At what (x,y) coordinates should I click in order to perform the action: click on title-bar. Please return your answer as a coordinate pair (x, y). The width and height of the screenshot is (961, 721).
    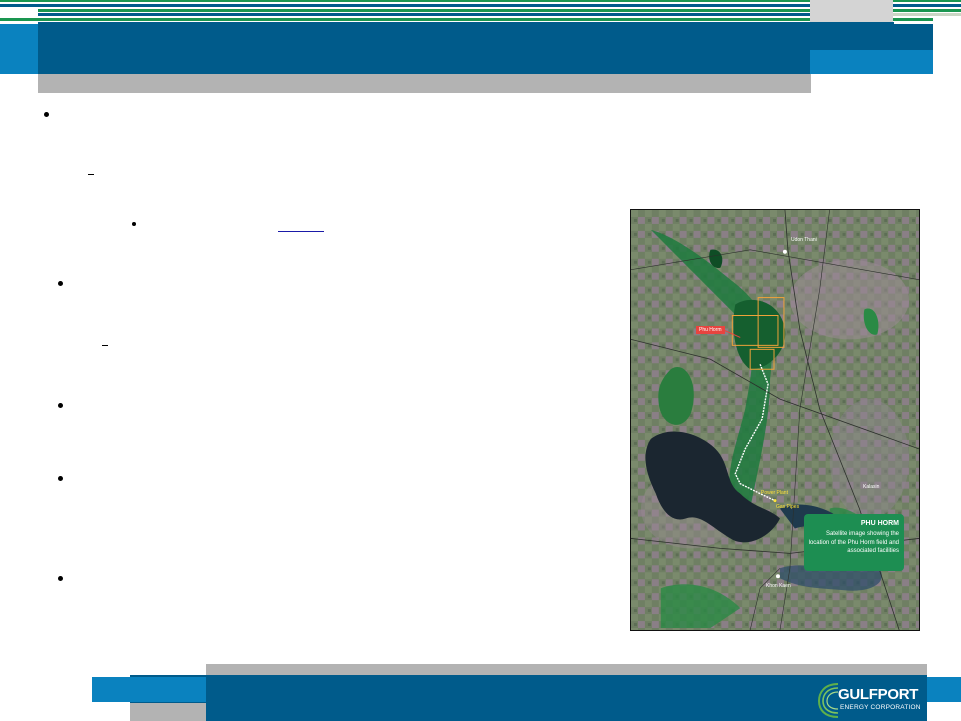
    Looking at the image, I should click on (466, 36).